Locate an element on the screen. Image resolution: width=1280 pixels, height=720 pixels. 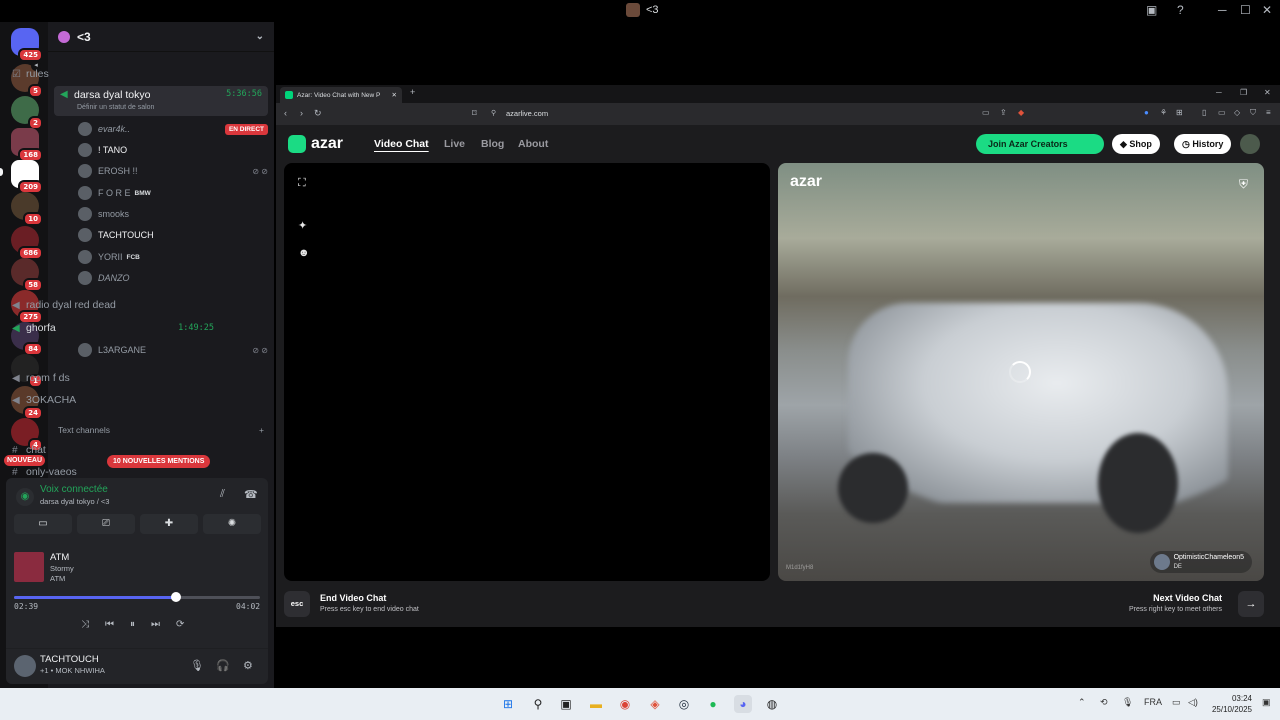
url-field: azarlive.com is located at coordinates (527, 113).